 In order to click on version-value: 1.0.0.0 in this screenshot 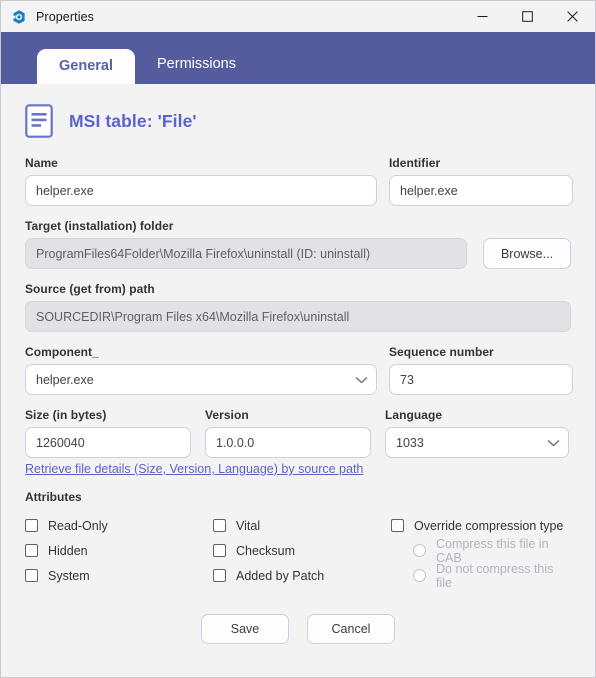, I will do `click(235, 442)`.